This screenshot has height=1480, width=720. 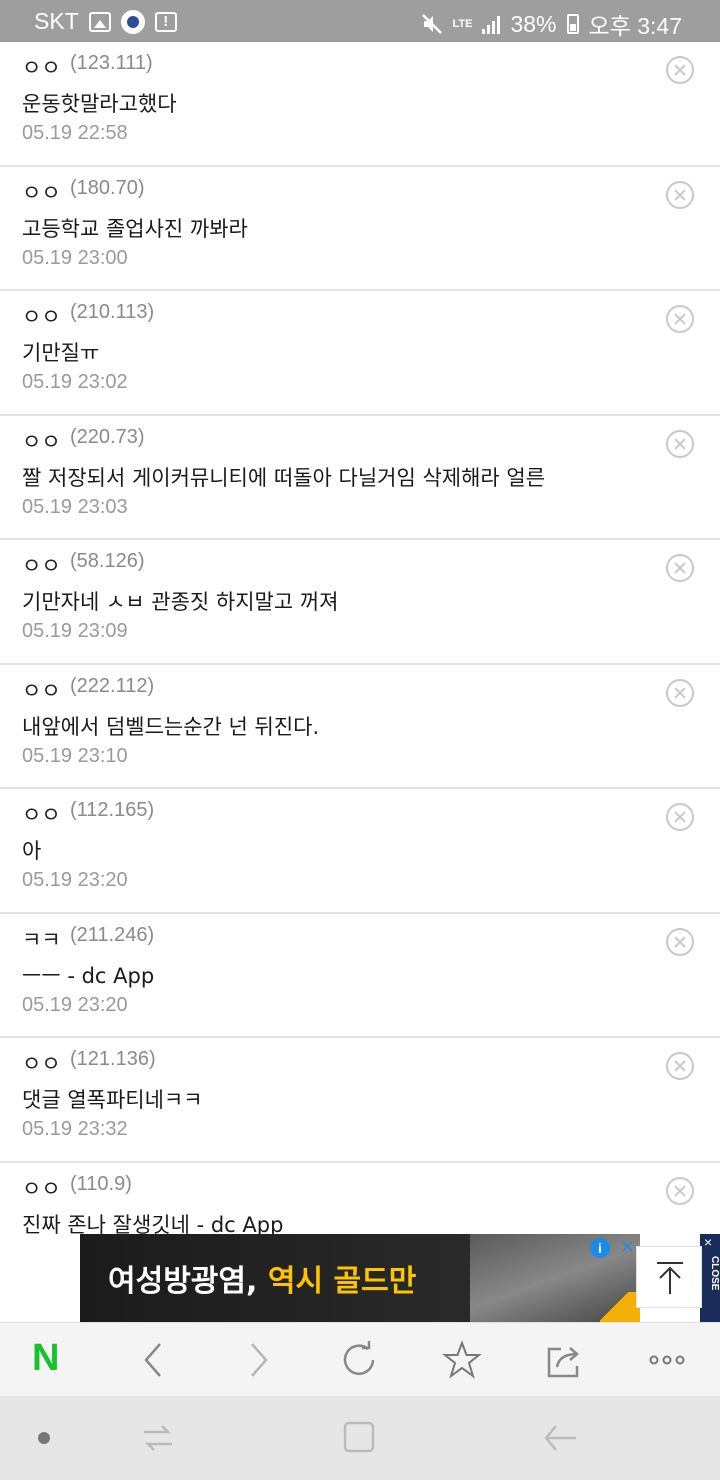 I want to click on mute-icon, so click(x=431, y=24).